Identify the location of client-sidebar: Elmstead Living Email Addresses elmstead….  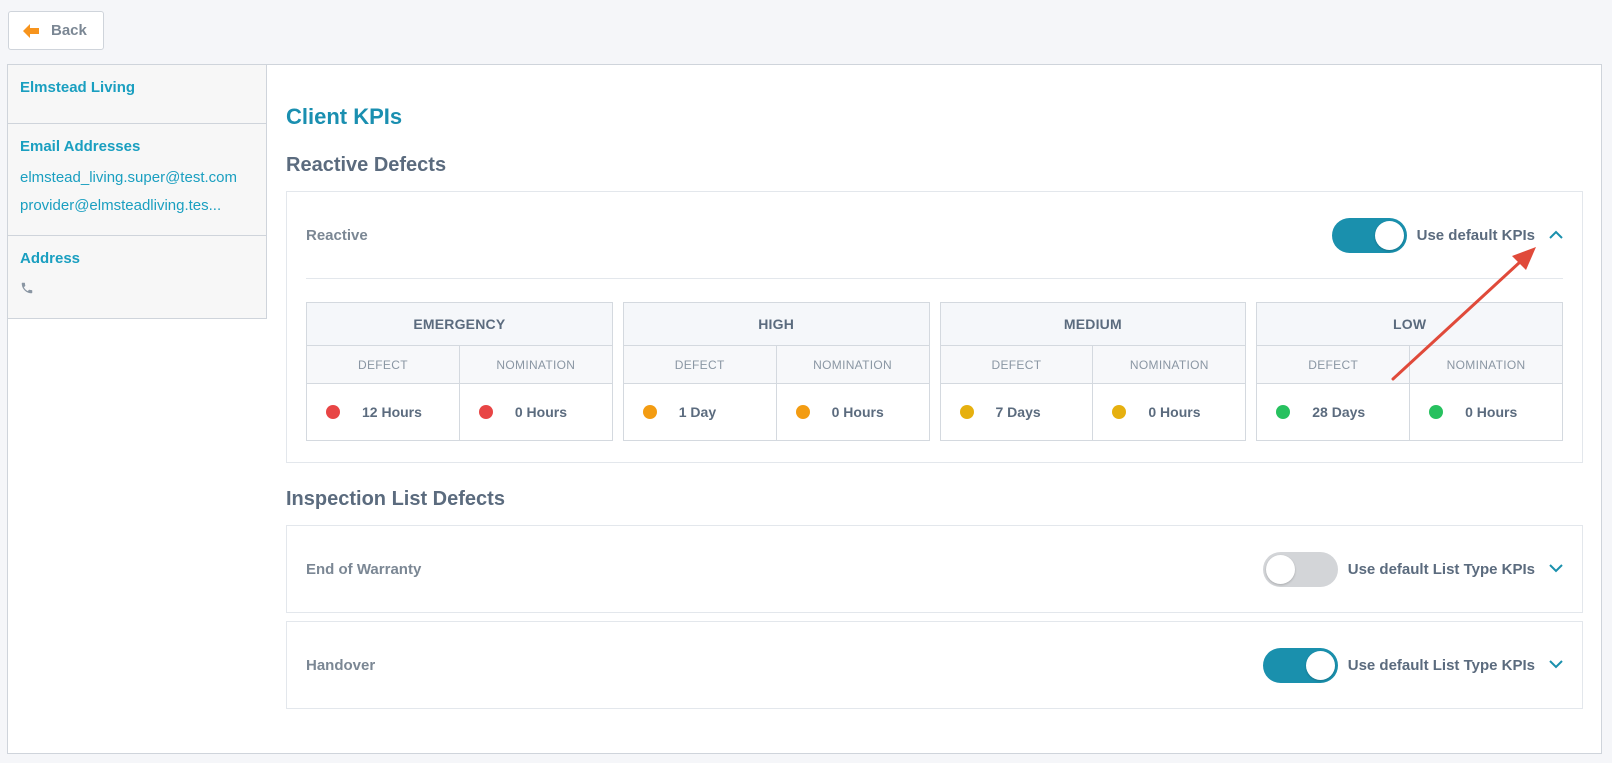
(137, 191).